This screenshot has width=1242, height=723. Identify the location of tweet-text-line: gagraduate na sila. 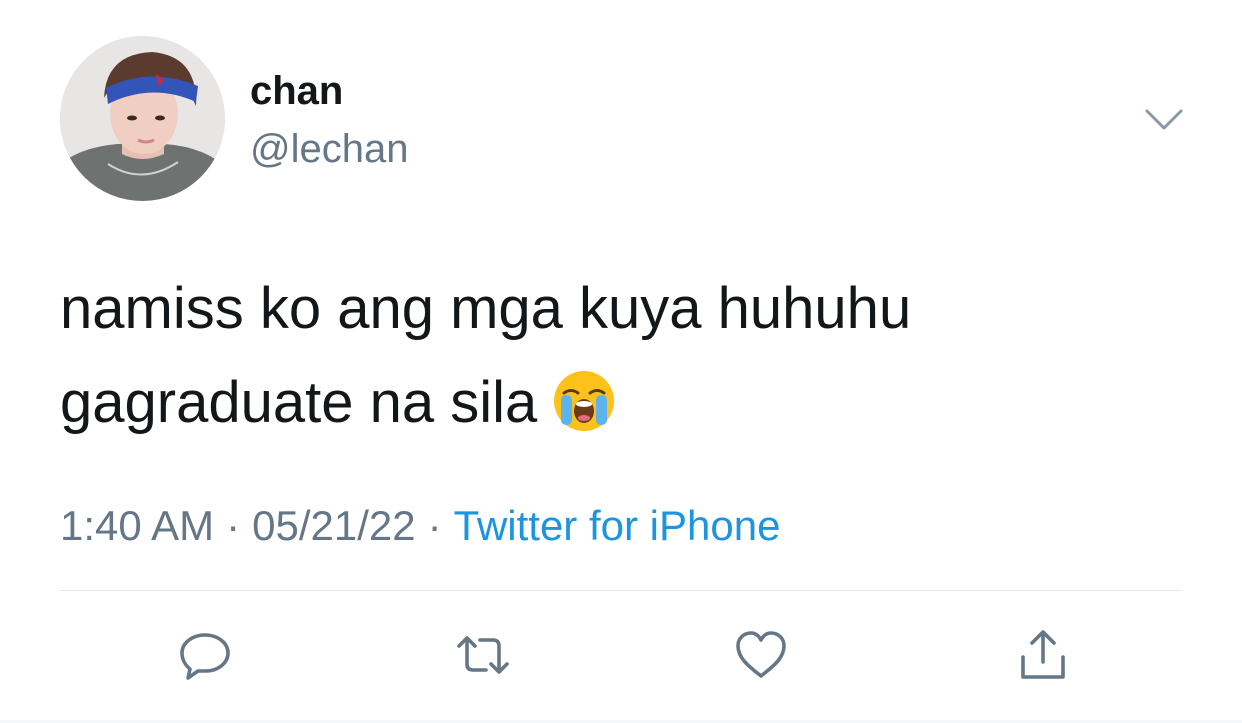
(610, 403).